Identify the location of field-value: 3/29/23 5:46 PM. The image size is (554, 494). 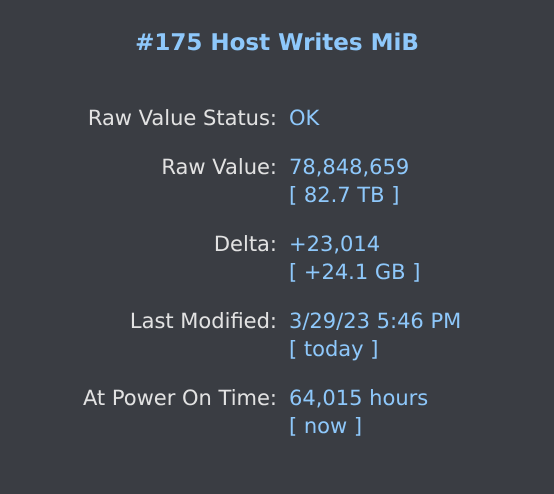
(375, 321).